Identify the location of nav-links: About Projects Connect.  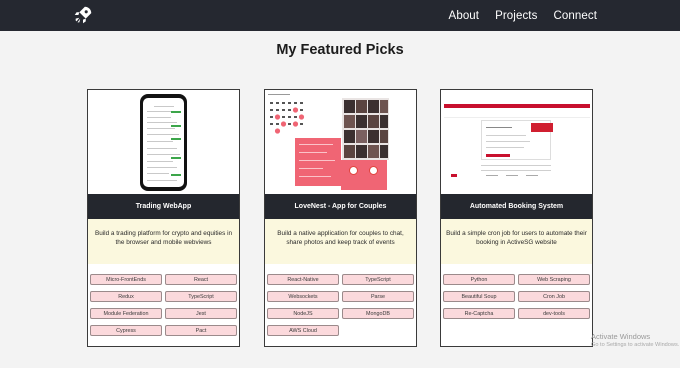
(523, 15).